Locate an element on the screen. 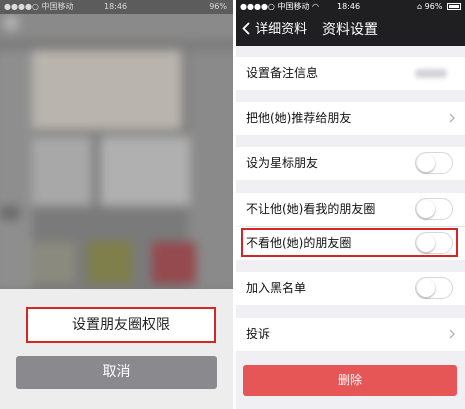  nav-bar: 详细资料 资料设置 is located at coordinates (350, 30).